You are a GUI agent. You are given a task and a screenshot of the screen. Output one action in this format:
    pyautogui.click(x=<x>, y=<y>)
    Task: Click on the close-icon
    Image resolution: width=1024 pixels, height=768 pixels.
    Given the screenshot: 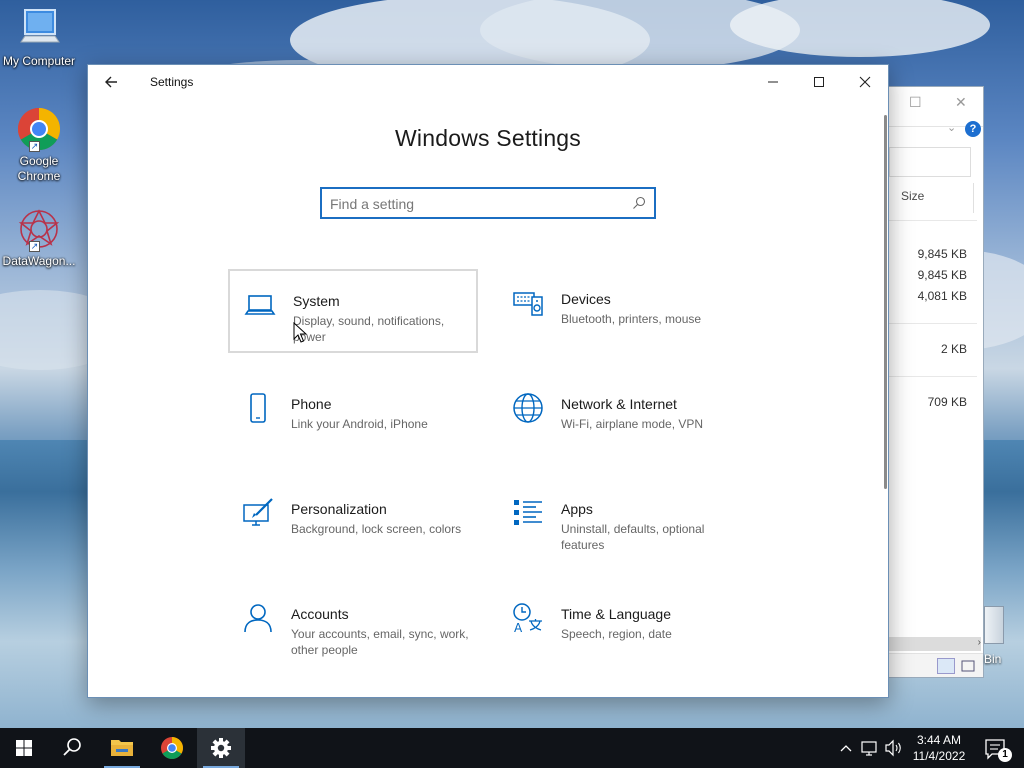 What is the action you would take?
    pyautogui.click(x=865, y=82)
    